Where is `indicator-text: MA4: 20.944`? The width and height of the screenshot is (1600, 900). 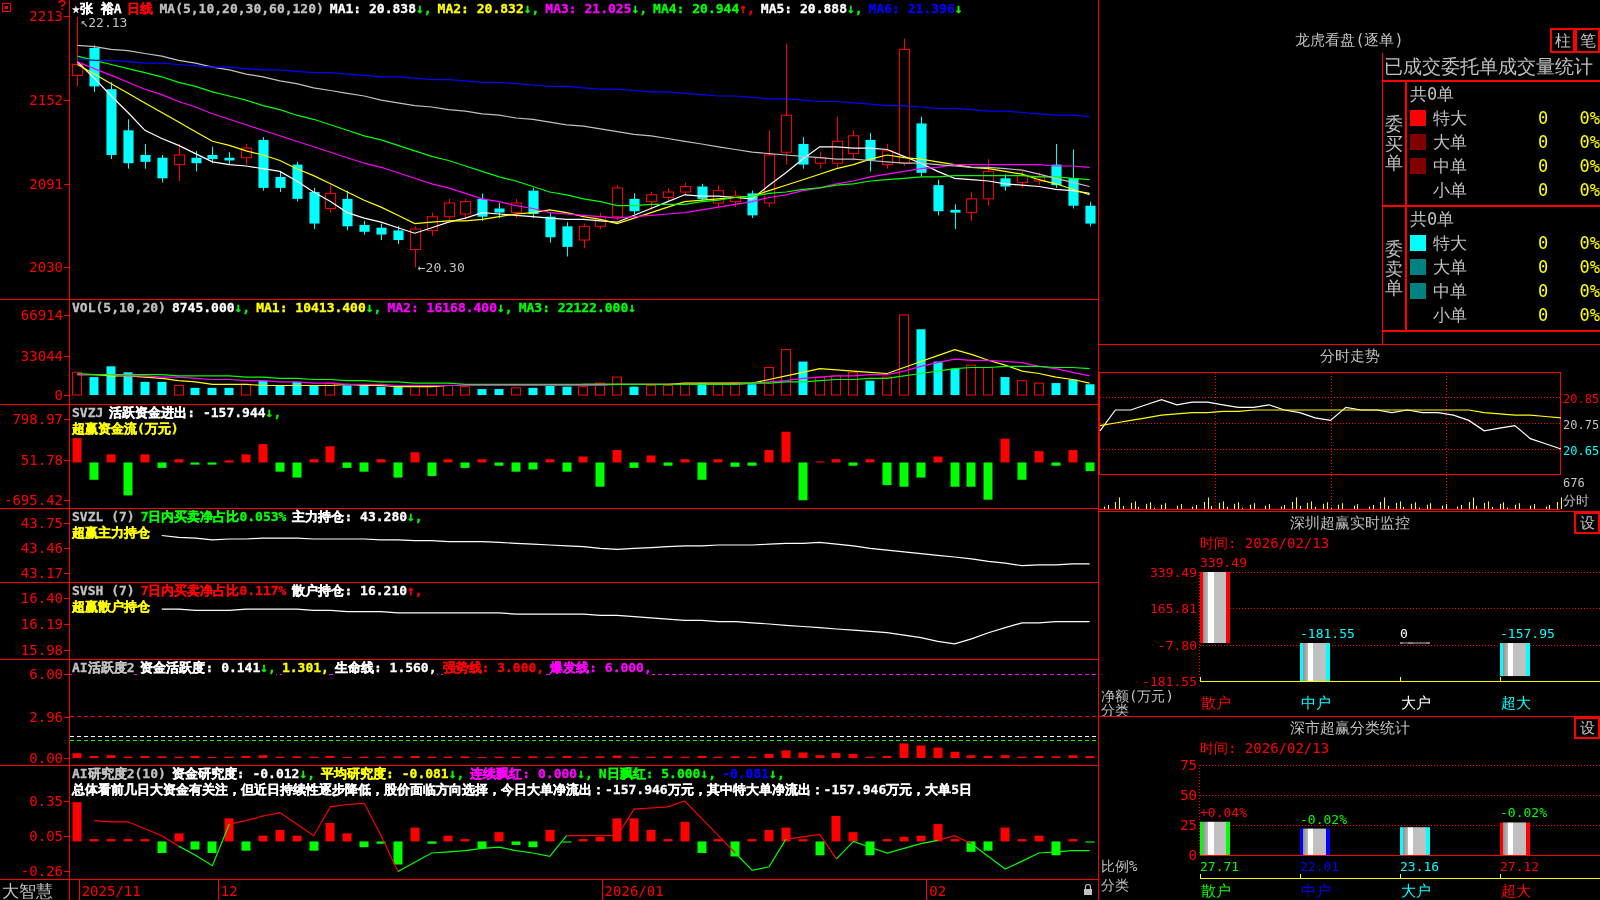 indicator-text: MA4: 20.944 is located at coordinates (696, 9).